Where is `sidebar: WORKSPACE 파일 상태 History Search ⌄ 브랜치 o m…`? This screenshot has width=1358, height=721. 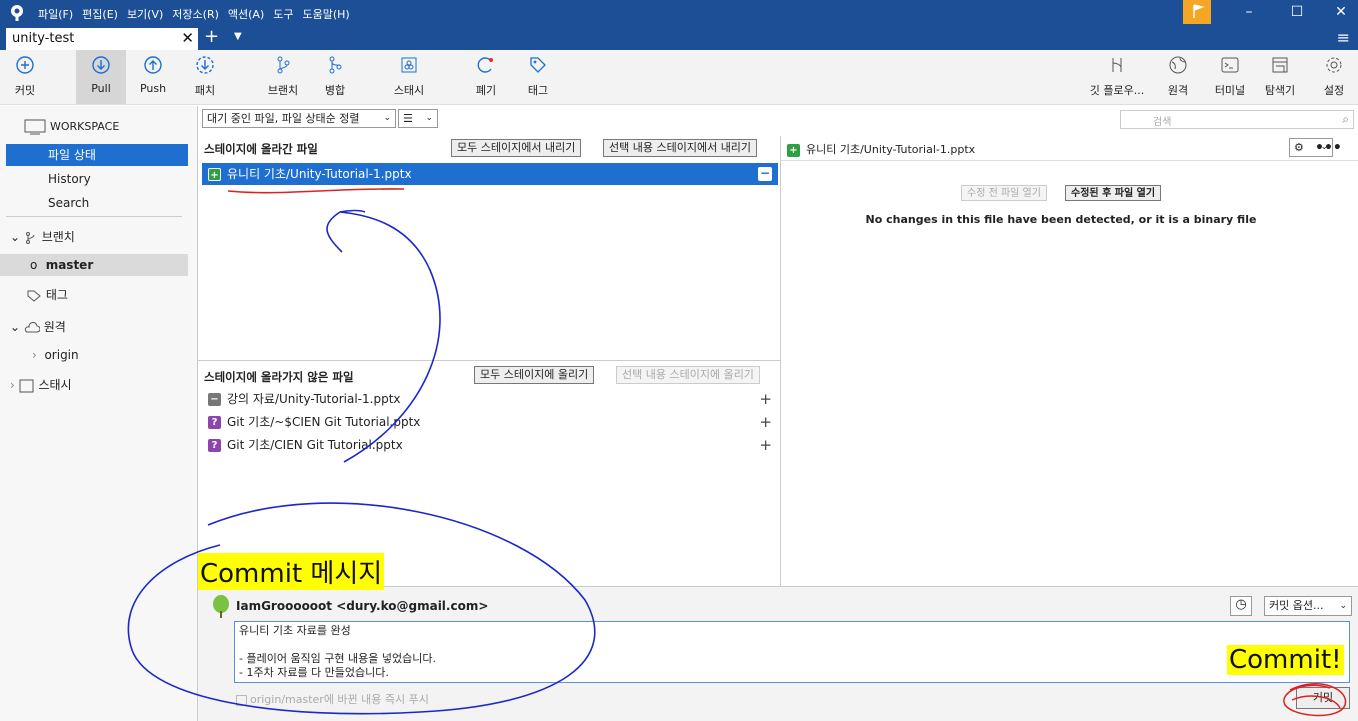 sidebar: WORKSPACE 파일 상태 History Search ⌄ 브랜치 o m… is located at coordinates (99, 413).